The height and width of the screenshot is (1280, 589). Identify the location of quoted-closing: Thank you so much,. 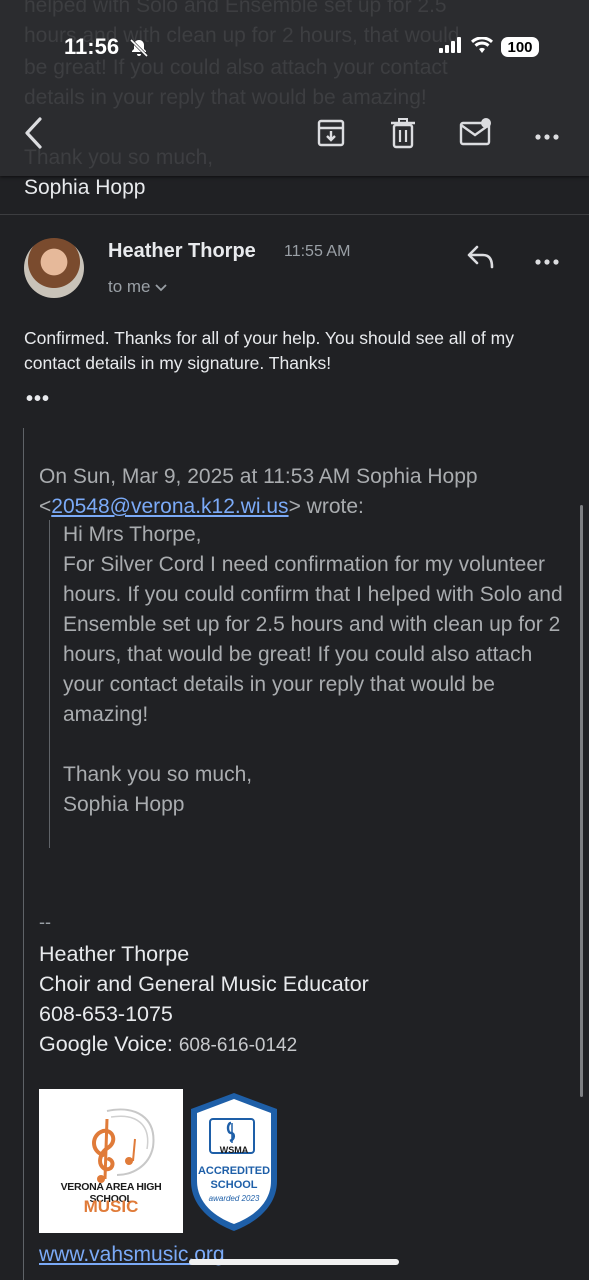
(158, 774).